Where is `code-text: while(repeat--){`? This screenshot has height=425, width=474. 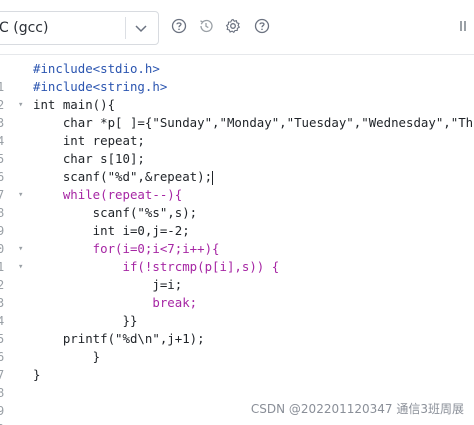
code-text: while(repeat--){ is located at coordinates (108, 194).